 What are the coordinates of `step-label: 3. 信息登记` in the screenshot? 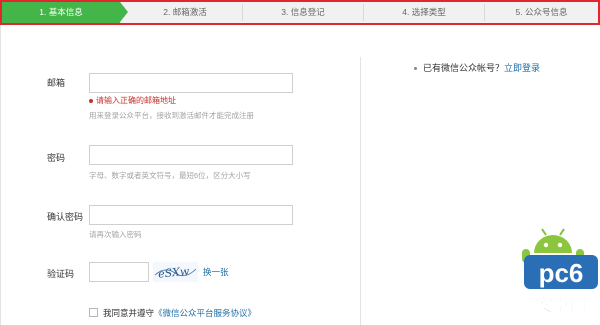 It's located at (303, 12).